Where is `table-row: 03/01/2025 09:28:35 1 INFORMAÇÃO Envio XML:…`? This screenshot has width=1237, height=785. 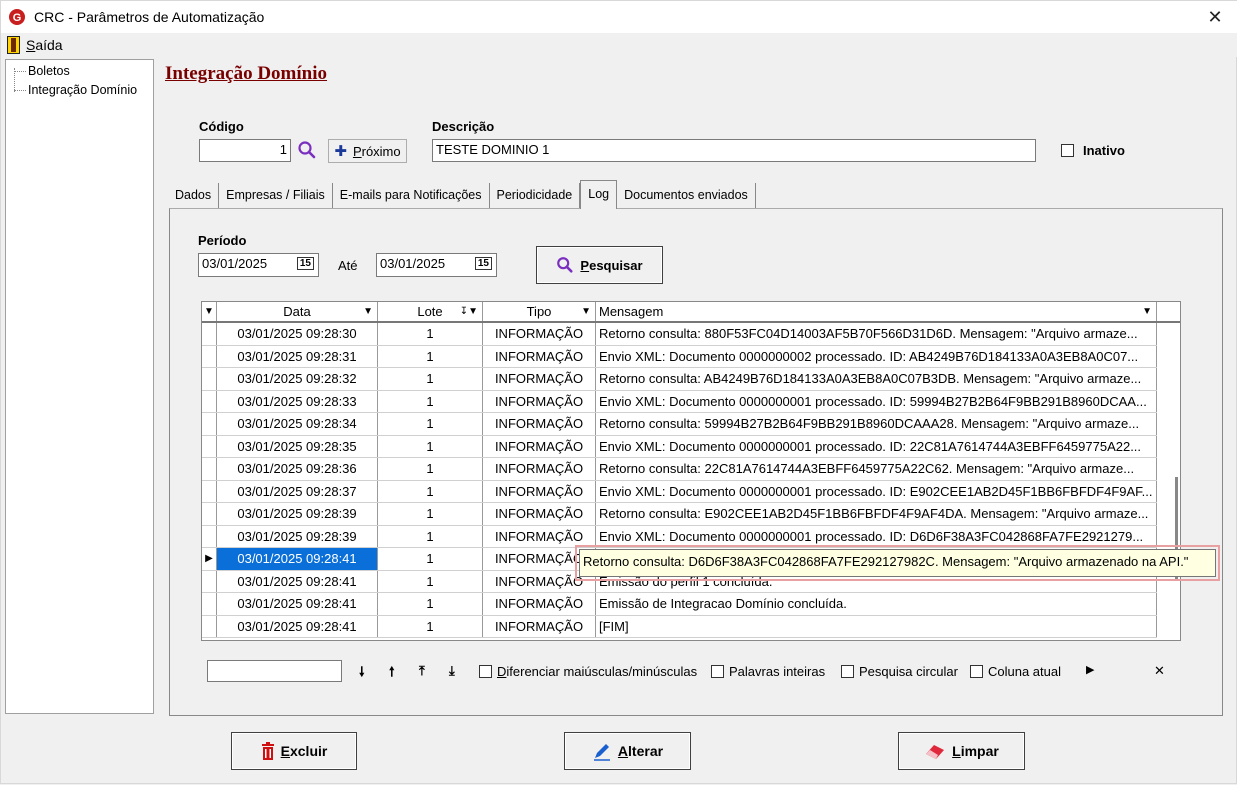
table-row: 03/01/2025 09:28:35 1 INFORMAÇÃO Envio XML:… is located at coordinates (679, 446).